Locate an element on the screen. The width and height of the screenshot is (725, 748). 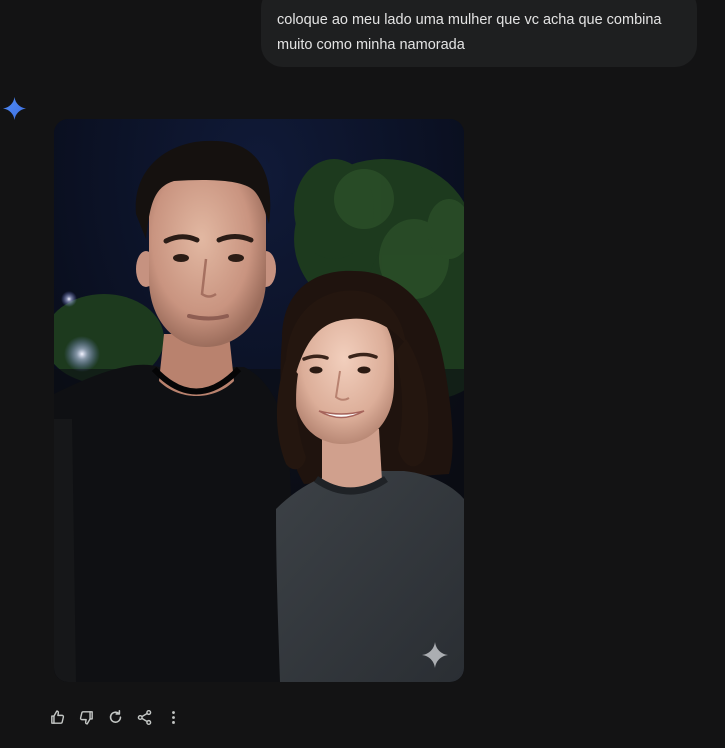
more-vert-icon is located at coordinates (173, 717).